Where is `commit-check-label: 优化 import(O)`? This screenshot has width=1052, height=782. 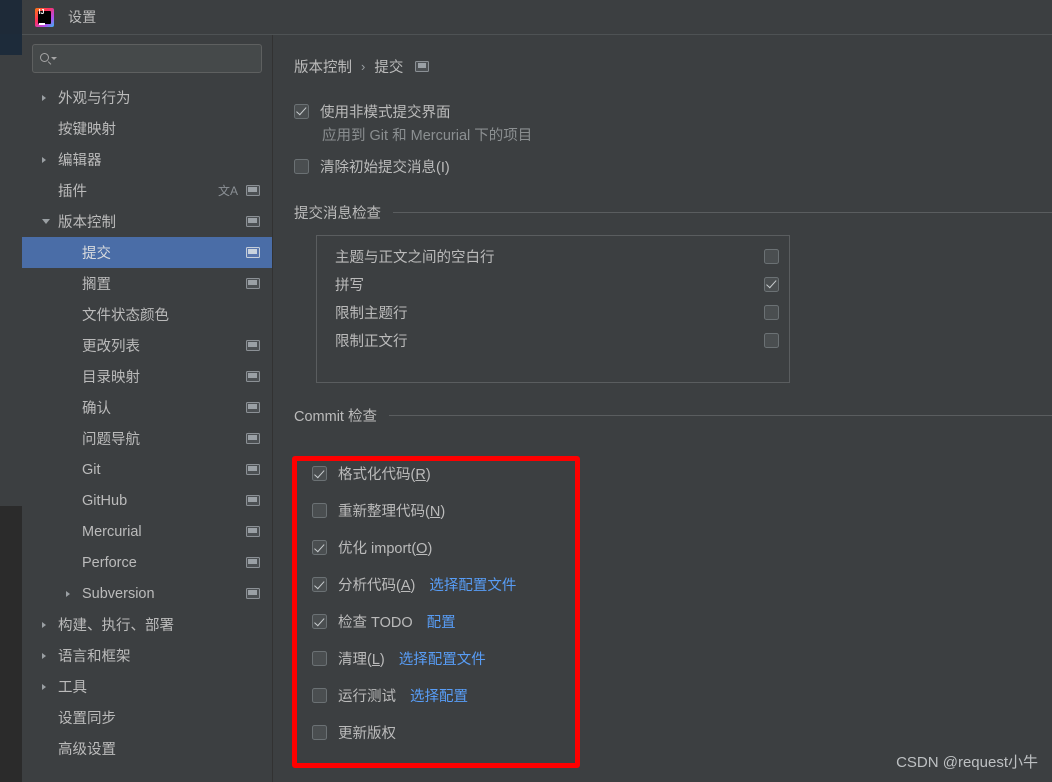 commit-check-label: 优化 import(O) is located at coordinates (385, 549).